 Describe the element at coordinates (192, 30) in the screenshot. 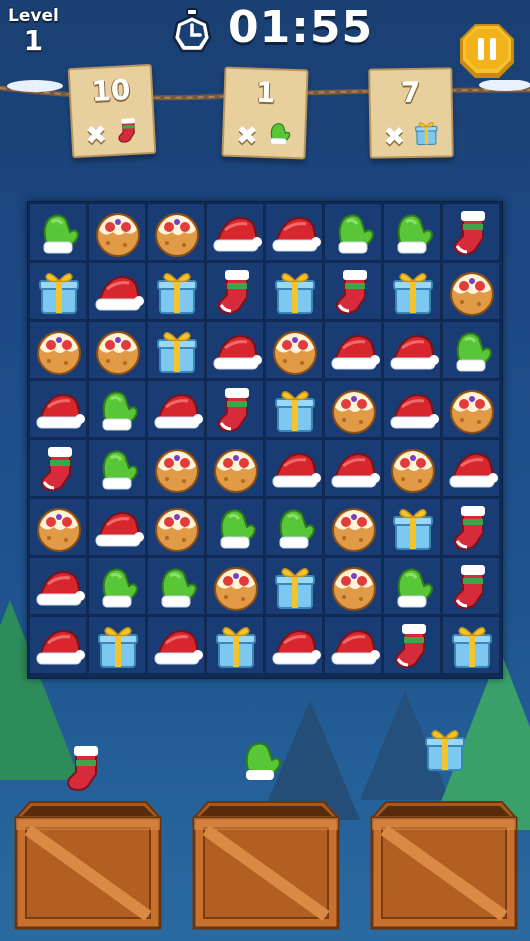

I see `stopwatch-icon` at that location.